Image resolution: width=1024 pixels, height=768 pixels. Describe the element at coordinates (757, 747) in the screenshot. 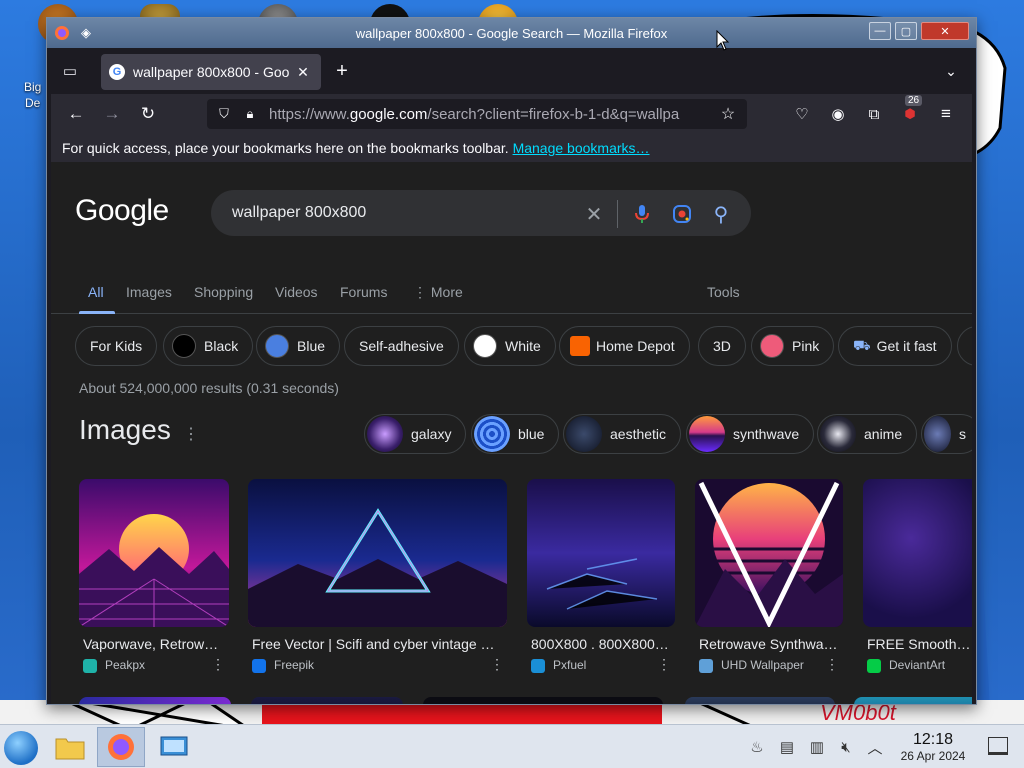

I see `notifications-icon: ♨` at that location.